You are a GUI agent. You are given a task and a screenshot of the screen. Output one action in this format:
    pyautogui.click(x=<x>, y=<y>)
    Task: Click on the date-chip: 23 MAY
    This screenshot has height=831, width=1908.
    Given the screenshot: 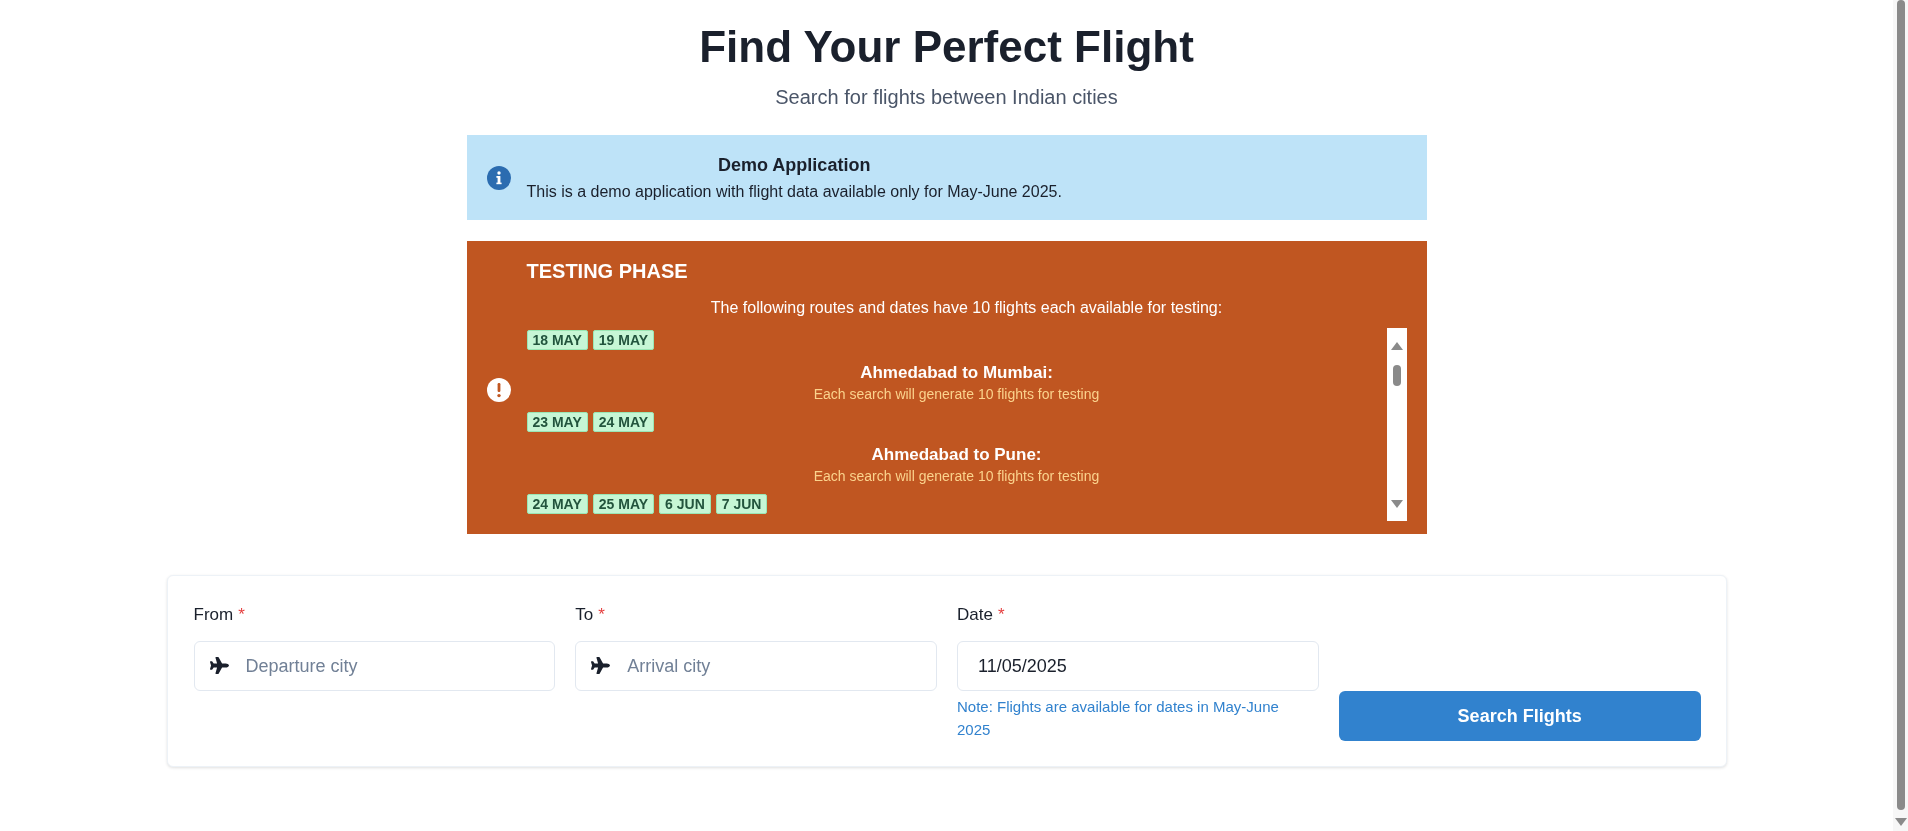 What is the action you would take?
    pyautogui.click(x=557, y=422)
    